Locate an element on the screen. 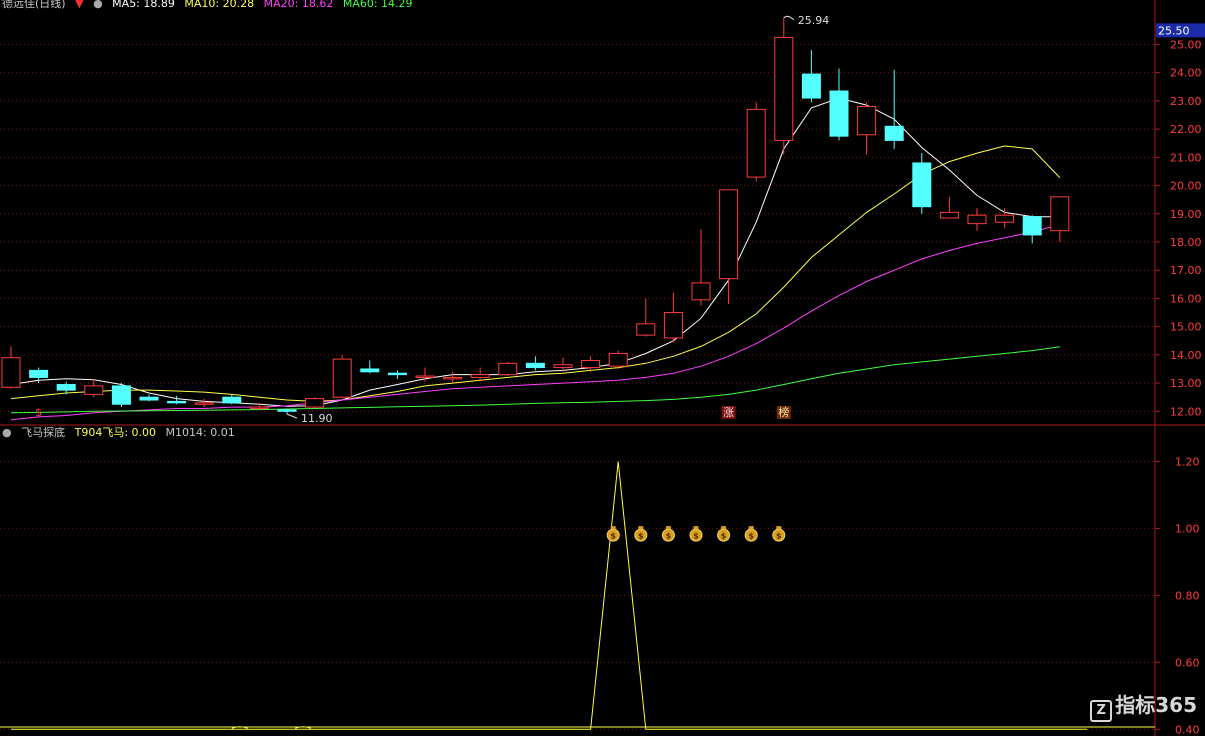  event-marker-label: 涨 is located at coordinates (728, 412).